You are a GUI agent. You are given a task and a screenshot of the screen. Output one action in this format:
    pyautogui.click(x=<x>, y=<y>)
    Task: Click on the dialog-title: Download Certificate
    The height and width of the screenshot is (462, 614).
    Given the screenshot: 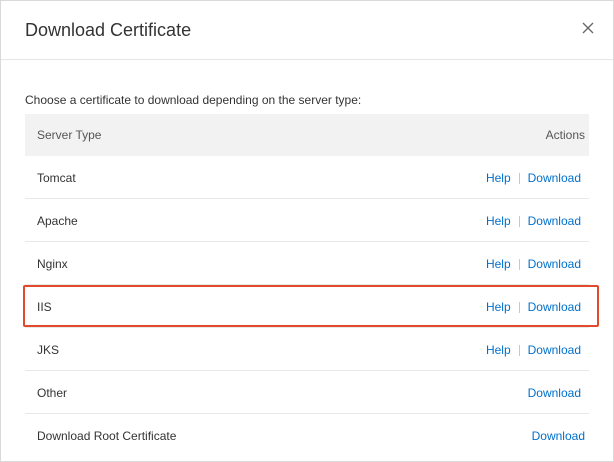 What is the action you would take?
    pyautogui.click(x=108, y=30)
    